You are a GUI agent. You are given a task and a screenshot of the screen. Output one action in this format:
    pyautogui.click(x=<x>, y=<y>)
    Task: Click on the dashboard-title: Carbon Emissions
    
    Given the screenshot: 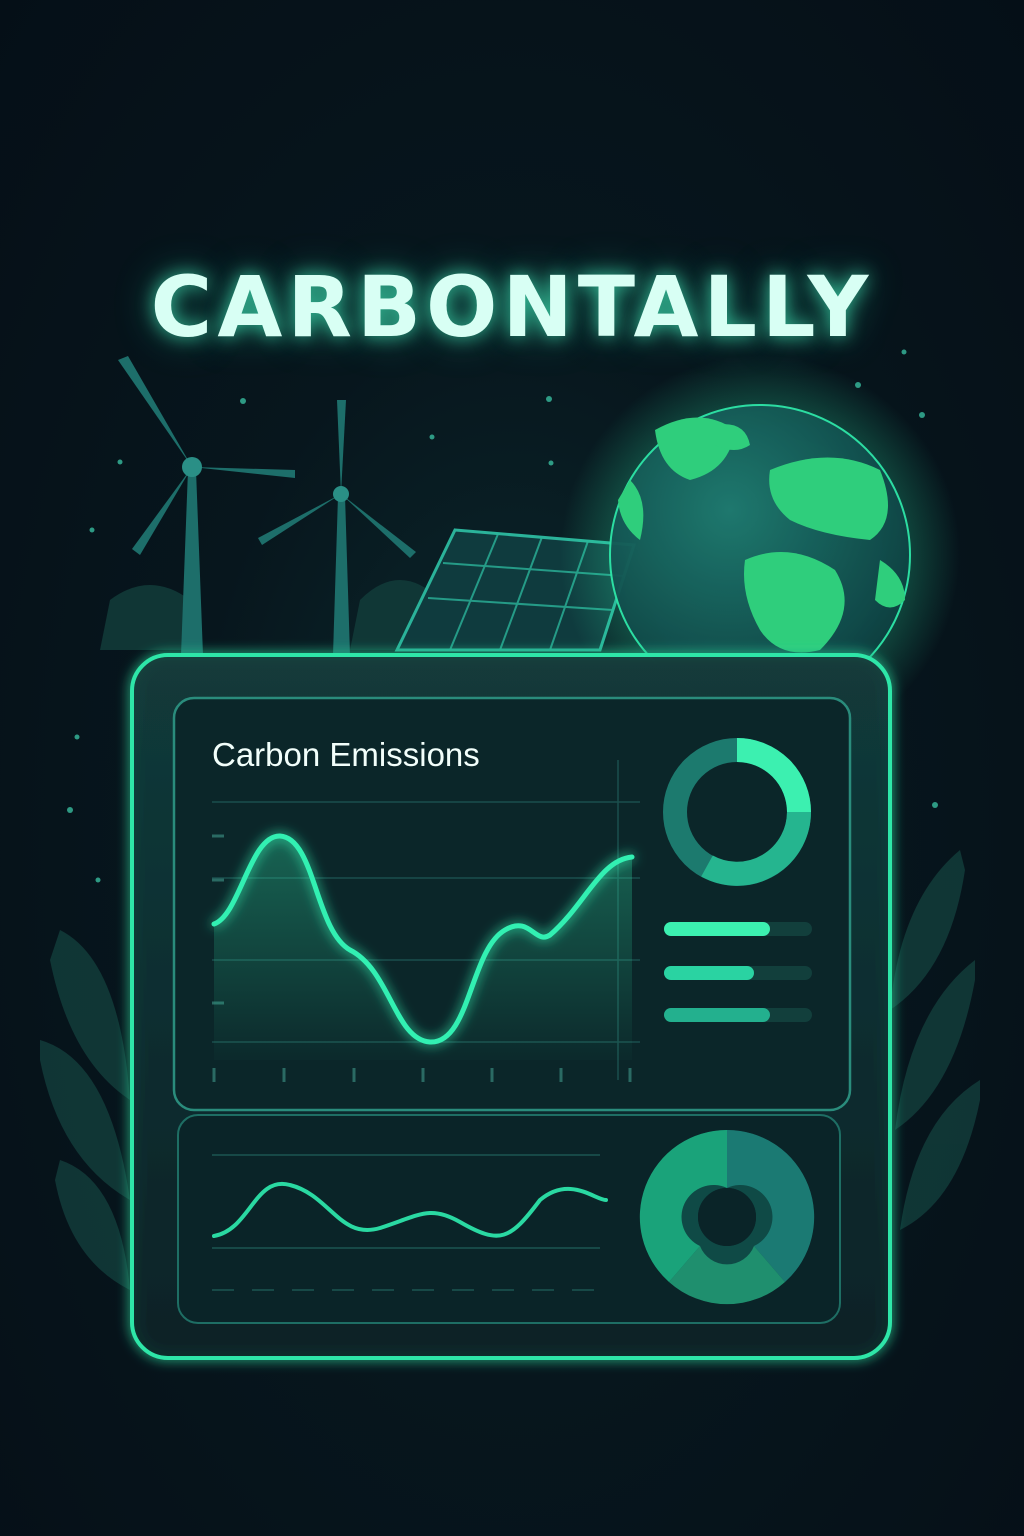 What is the action you would take?
    pyautogui.click(x=346, y=754)
    